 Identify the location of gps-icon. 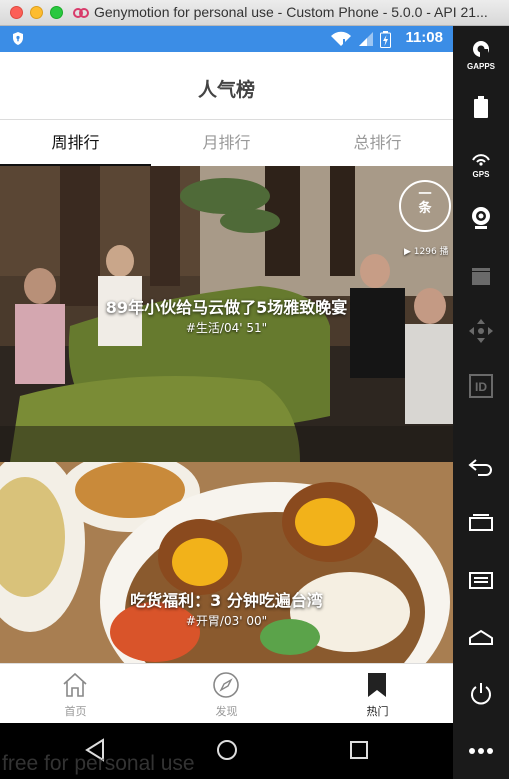
(481, 160).